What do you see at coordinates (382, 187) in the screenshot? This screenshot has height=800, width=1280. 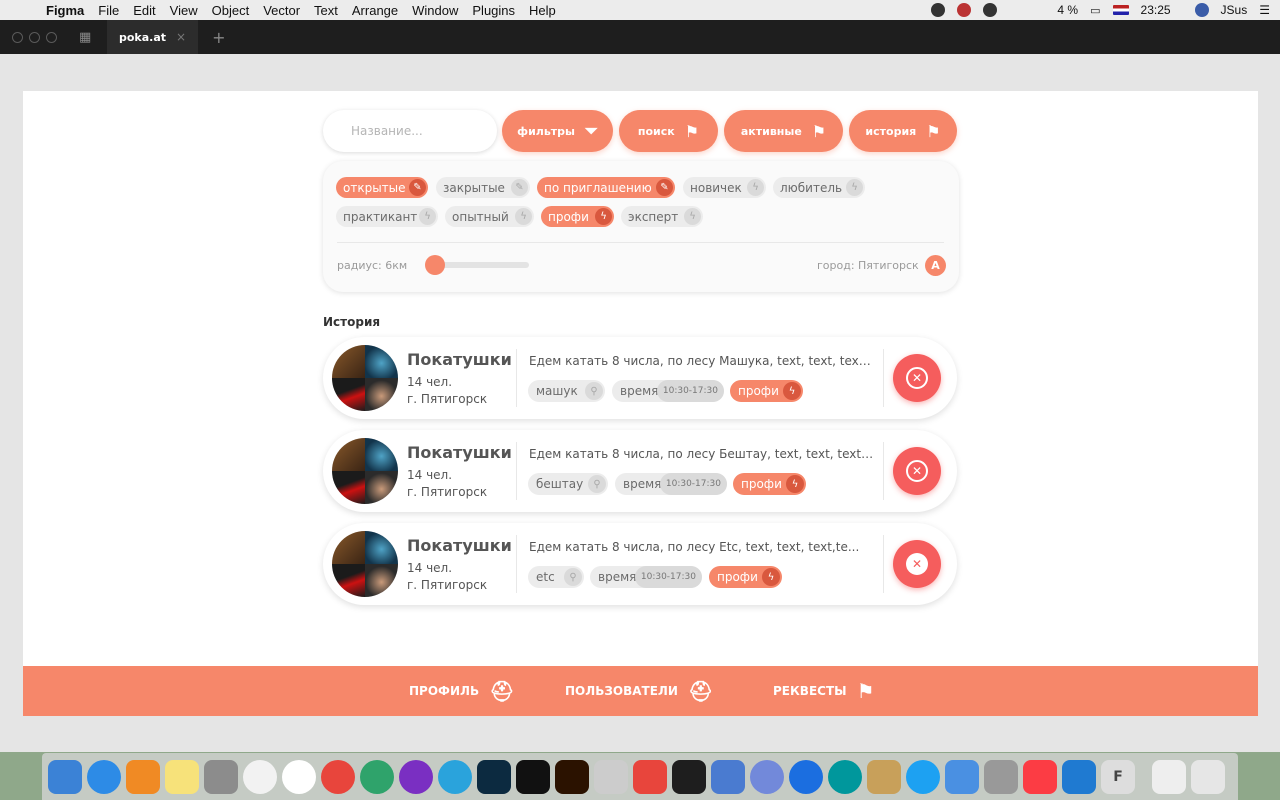 I see `chip-open: открытые ✎` at bounding box center [382, 187].